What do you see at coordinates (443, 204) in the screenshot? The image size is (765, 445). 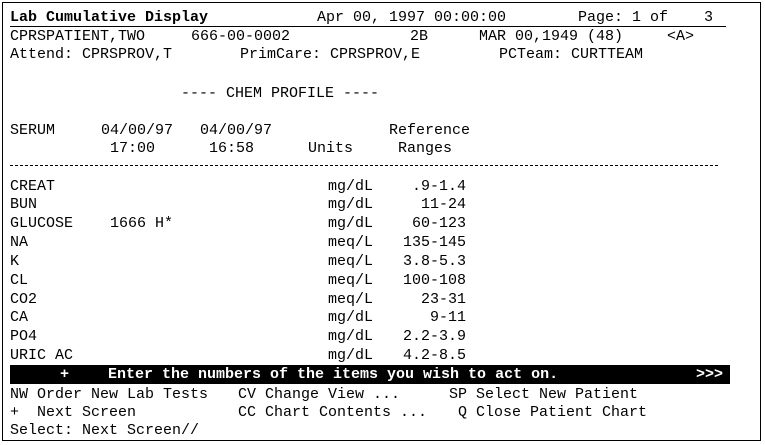 I see `test-range: 11-24` at bounding box center [443, 204].